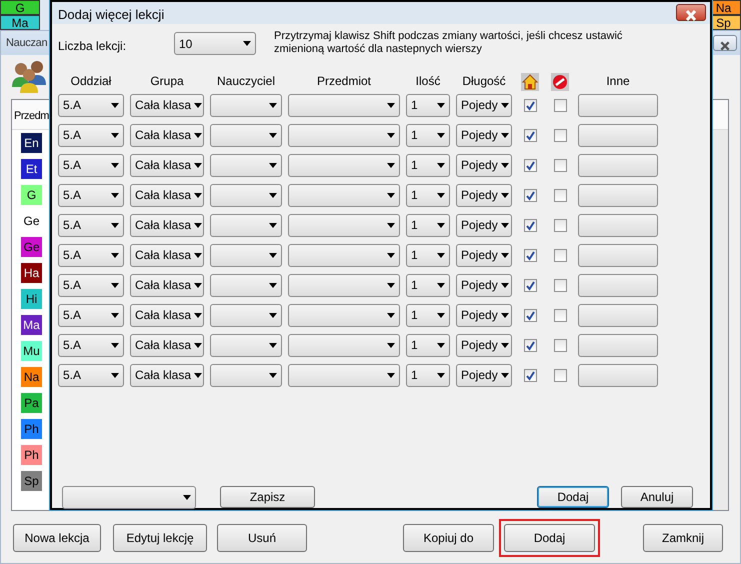  Describe the element at coordinates (215, 43) in the screenshot. I see `dropdown: 10` at that location.